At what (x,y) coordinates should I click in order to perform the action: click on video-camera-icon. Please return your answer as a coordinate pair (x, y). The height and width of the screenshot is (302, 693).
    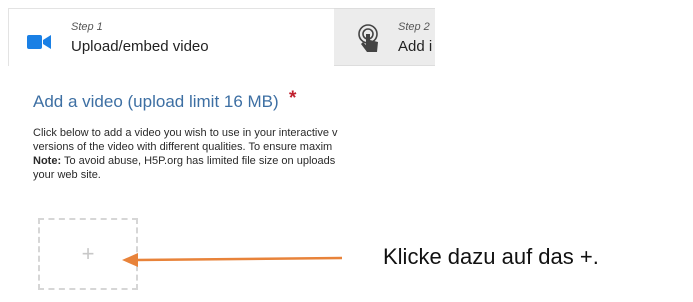
    Looking at the image, I should click on (39, 42).